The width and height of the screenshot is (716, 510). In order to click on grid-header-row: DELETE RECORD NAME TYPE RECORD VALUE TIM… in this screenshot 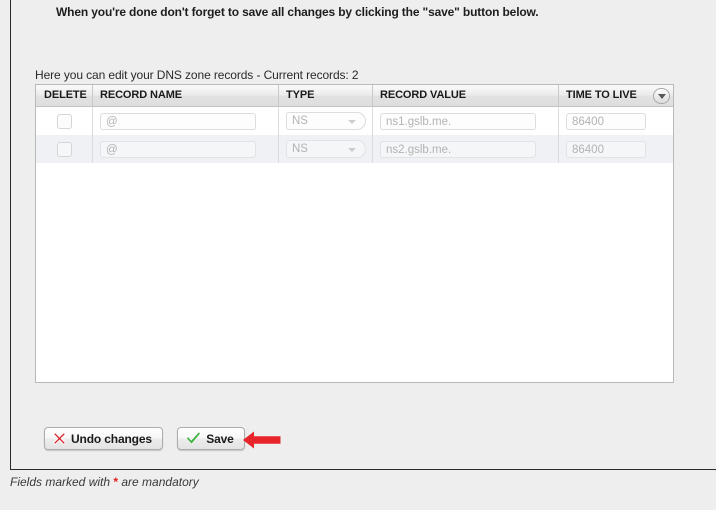, I will do `click(354, 96)`.